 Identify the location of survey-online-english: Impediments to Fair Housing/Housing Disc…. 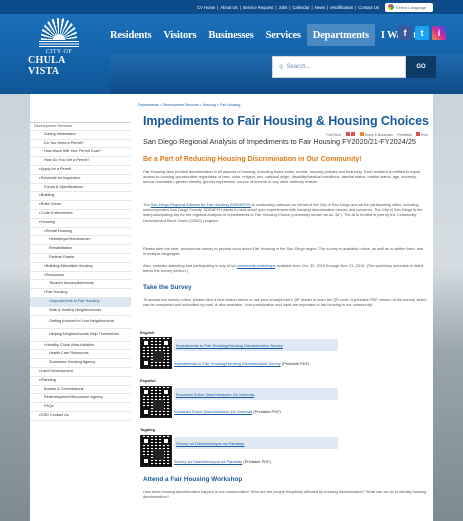
(256, 345).